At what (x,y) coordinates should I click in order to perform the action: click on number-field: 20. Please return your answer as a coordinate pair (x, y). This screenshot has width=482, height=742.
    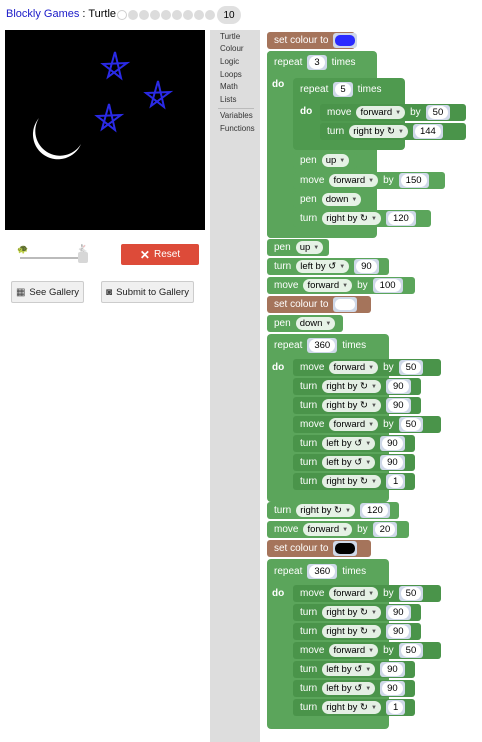
    Looking at the image, I should click on (385, 529).